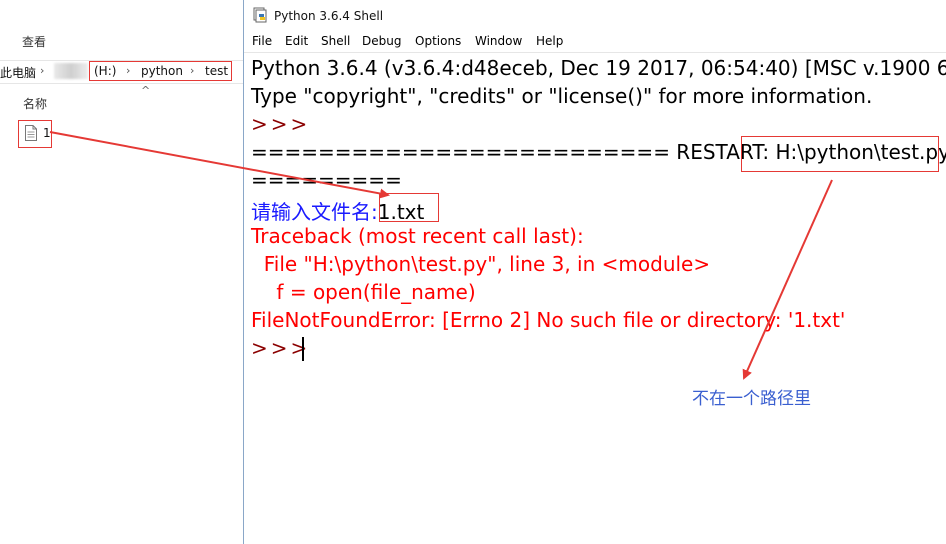 The image size is (946, 544). I want to click on menu-shell: Shell, so click(335, 41).